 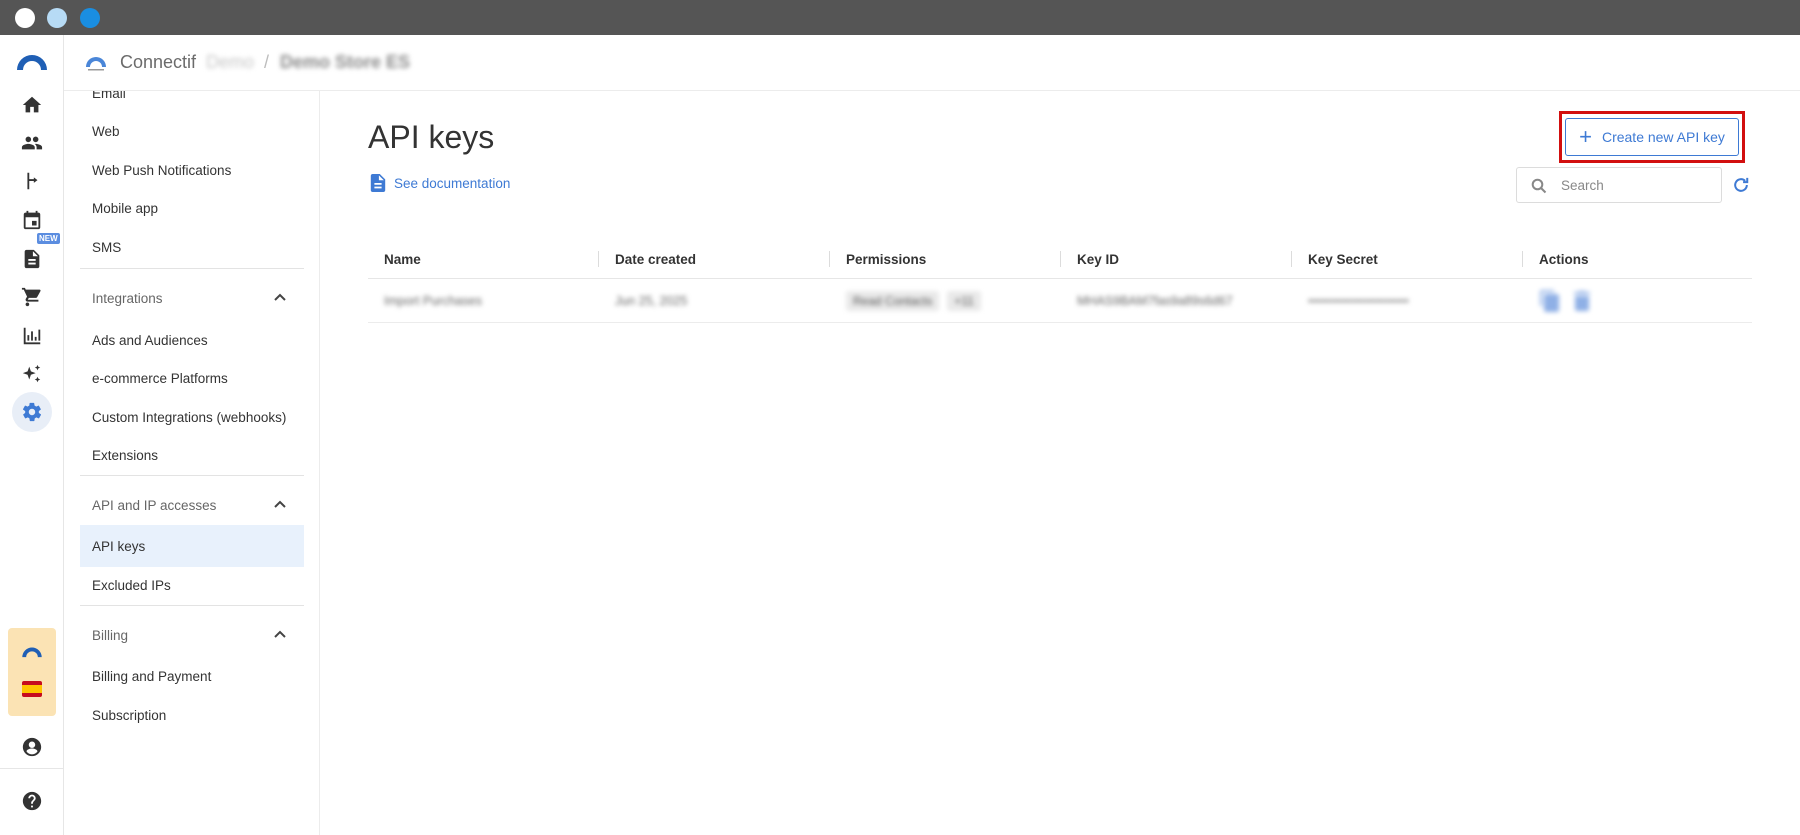 I want to click on cell-date: Jun 25, 2025, so click(x=651, y=301).